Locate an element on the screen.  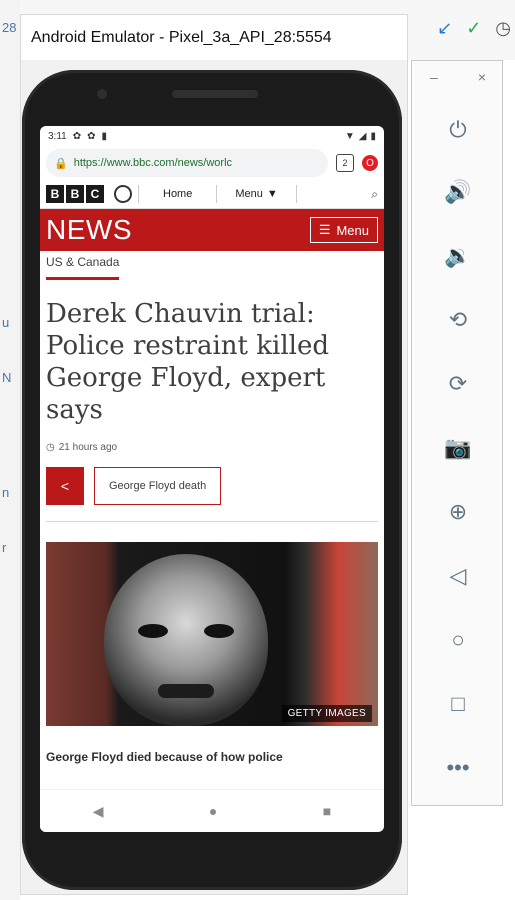
article-image: GETTY IMAGES is located at coordinates (212, 634).